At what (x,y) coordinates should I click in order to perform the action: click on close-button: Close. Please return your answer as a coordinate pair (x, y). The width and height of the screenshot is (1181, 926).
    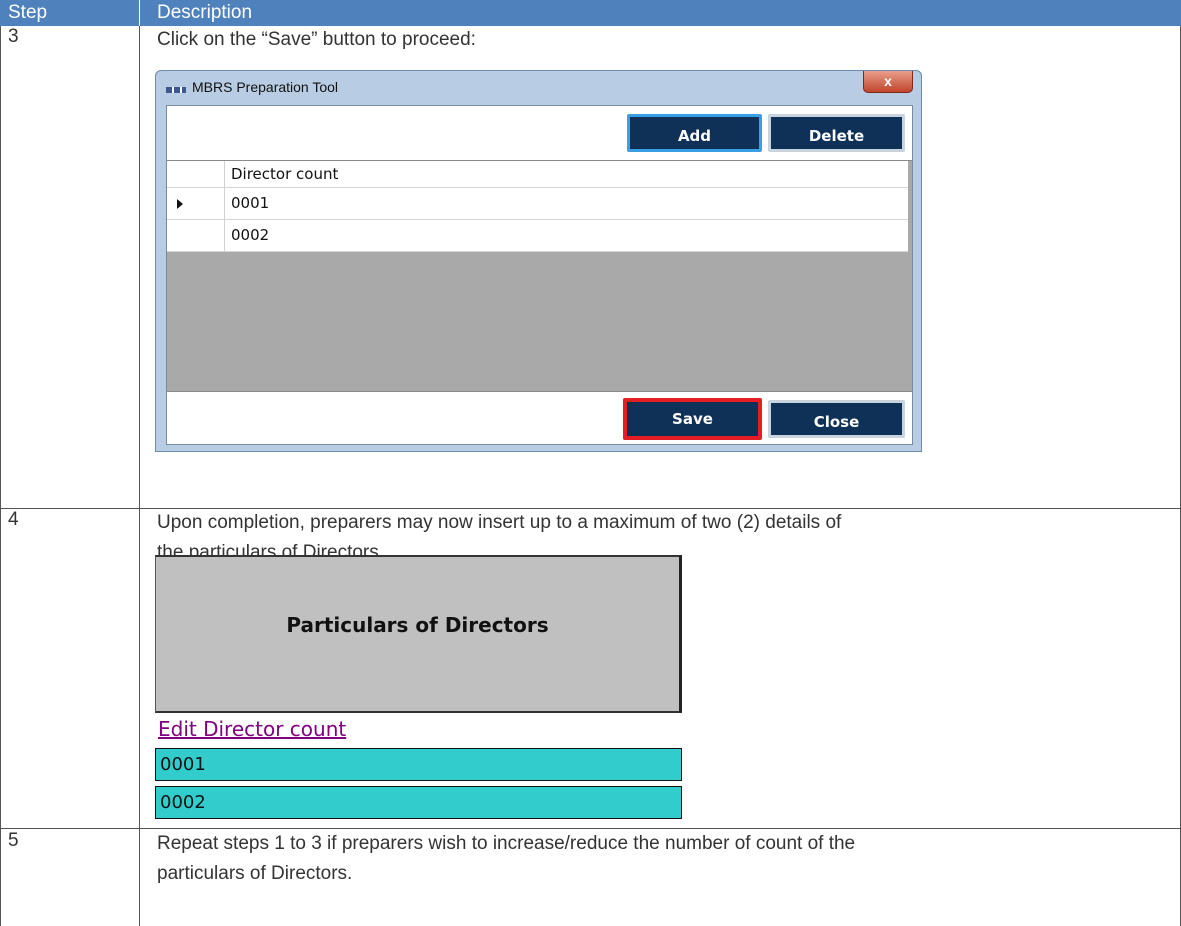
    Looking at the image, I should click on (836, 419).